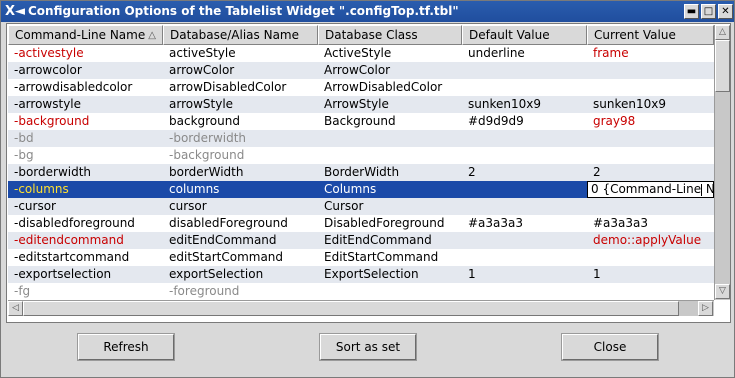 The image size is (735, 378). What do you see at coordinates (240, 240) in the screenshot?
I see `cell-database-name: editEndCommand` at bounding box center [240, 240].